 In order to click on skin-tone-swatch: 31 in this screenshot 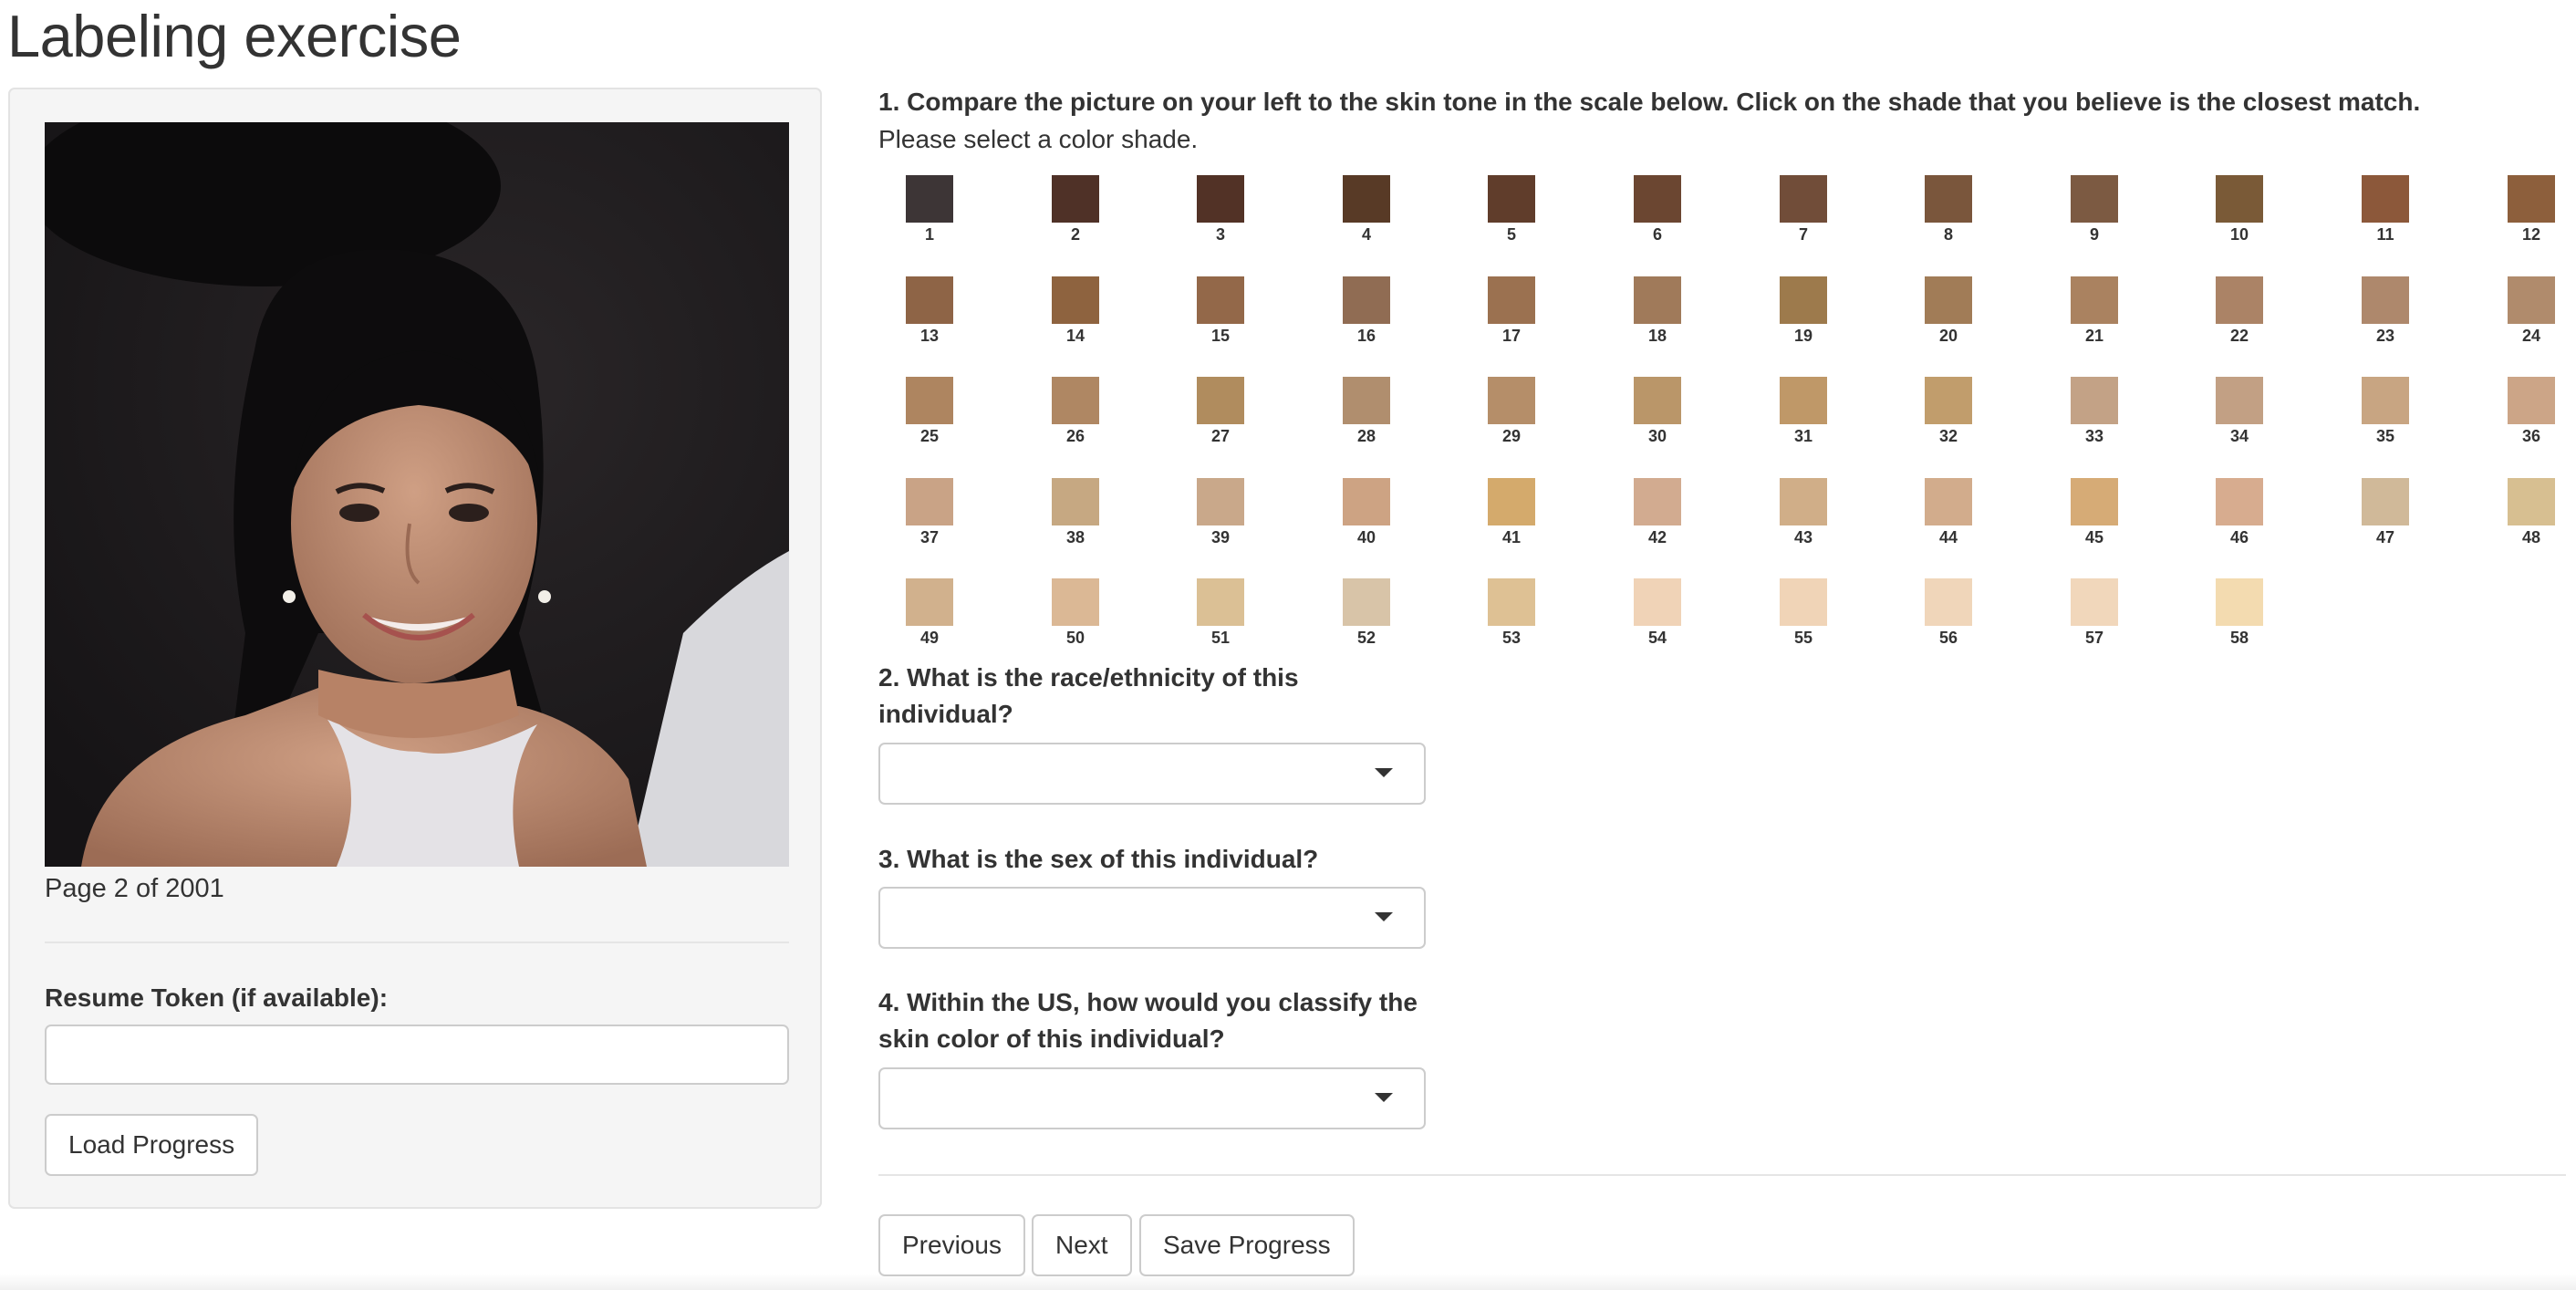, I will do `click(1803, 412)`.